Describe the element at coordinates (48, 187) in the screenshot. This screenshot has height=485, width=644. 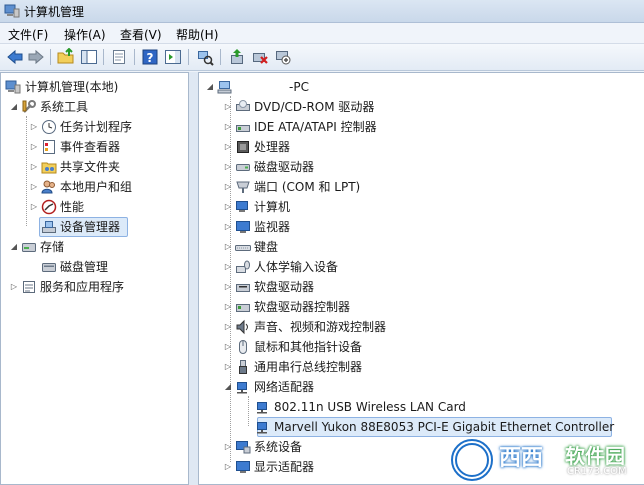
I see `users-icon` at that location.